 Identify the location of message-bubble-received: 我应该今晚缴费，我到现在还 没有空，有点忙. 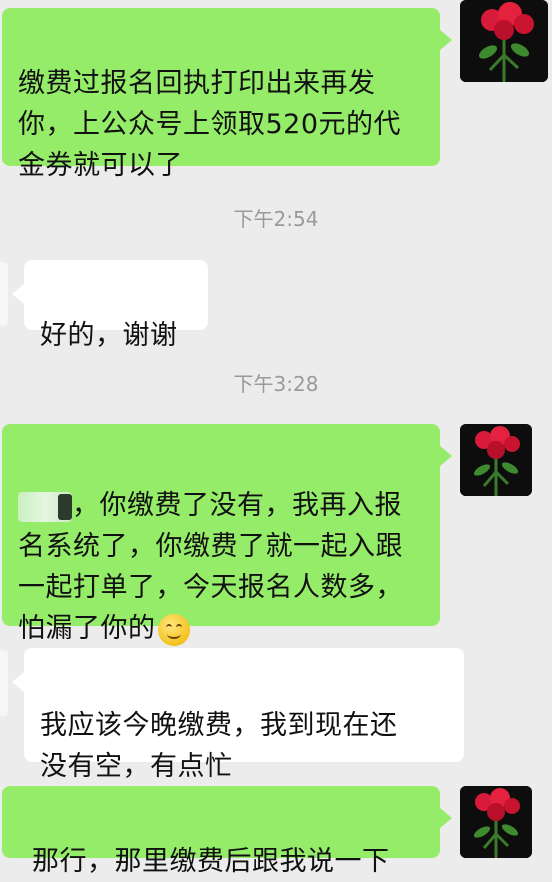
(244, 715).